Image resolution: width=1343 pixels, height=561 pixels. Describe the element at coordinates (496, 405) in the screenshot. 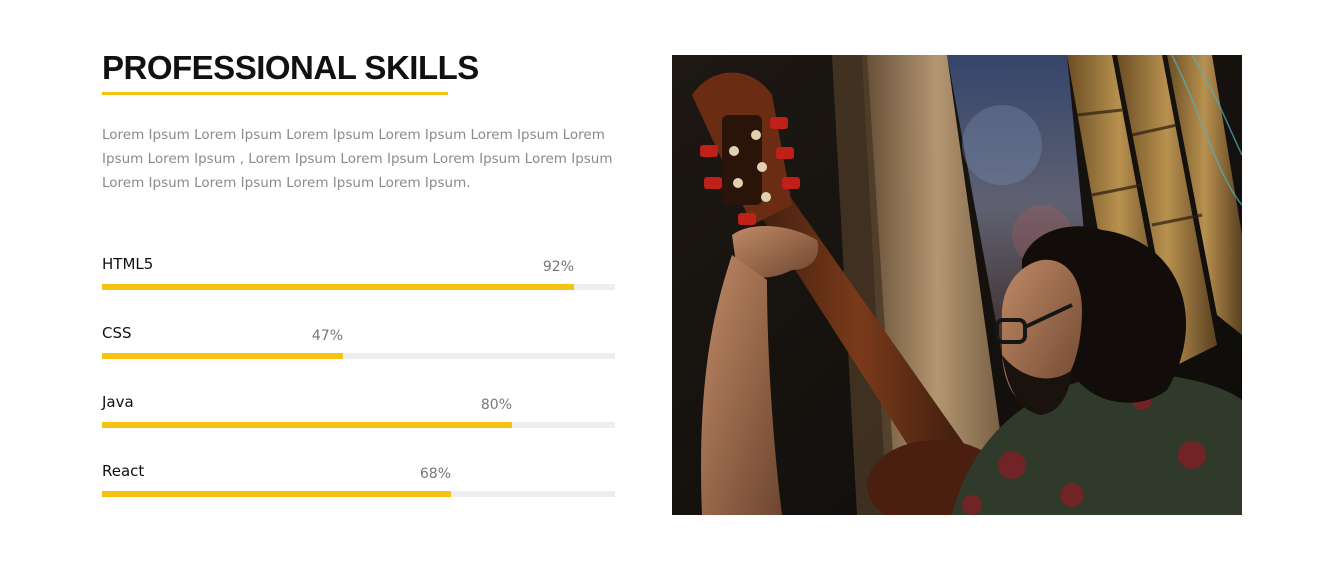

I see `skill-percent-label: 80%` at that location.